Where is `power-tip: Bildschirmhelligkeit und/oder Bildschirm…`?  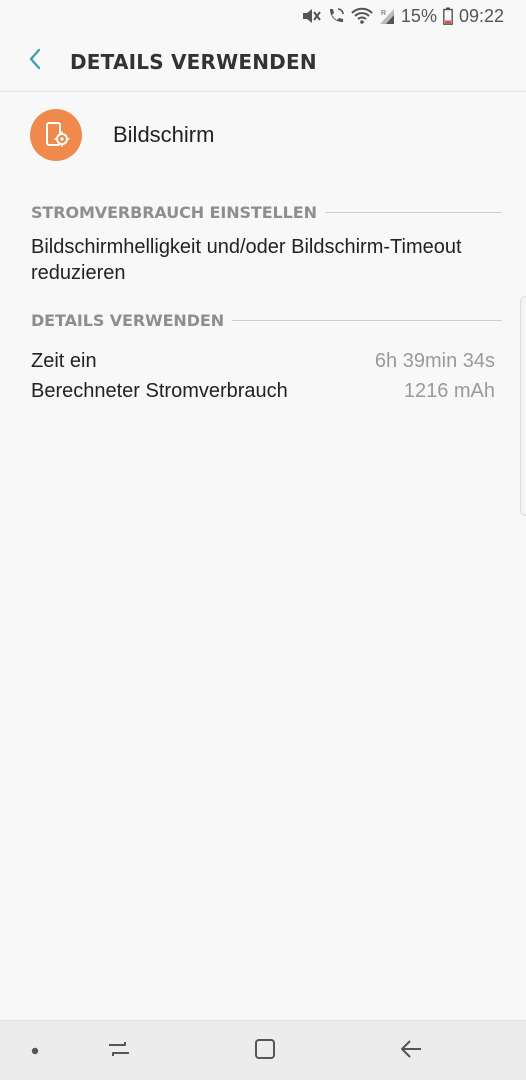 power-tip: Bildschirmhelligkeit und/oder Bildschirm… is located at coordinates (263, 260).